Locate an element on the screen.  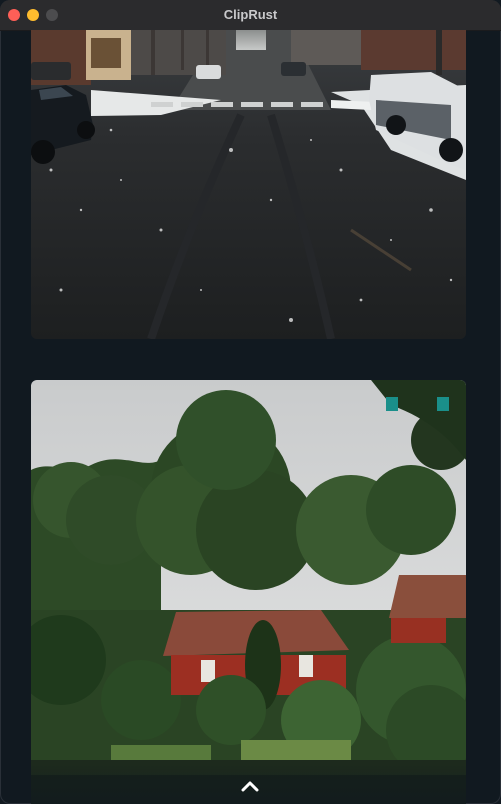
chevron-up-icon is located at coordinates (250, 786).